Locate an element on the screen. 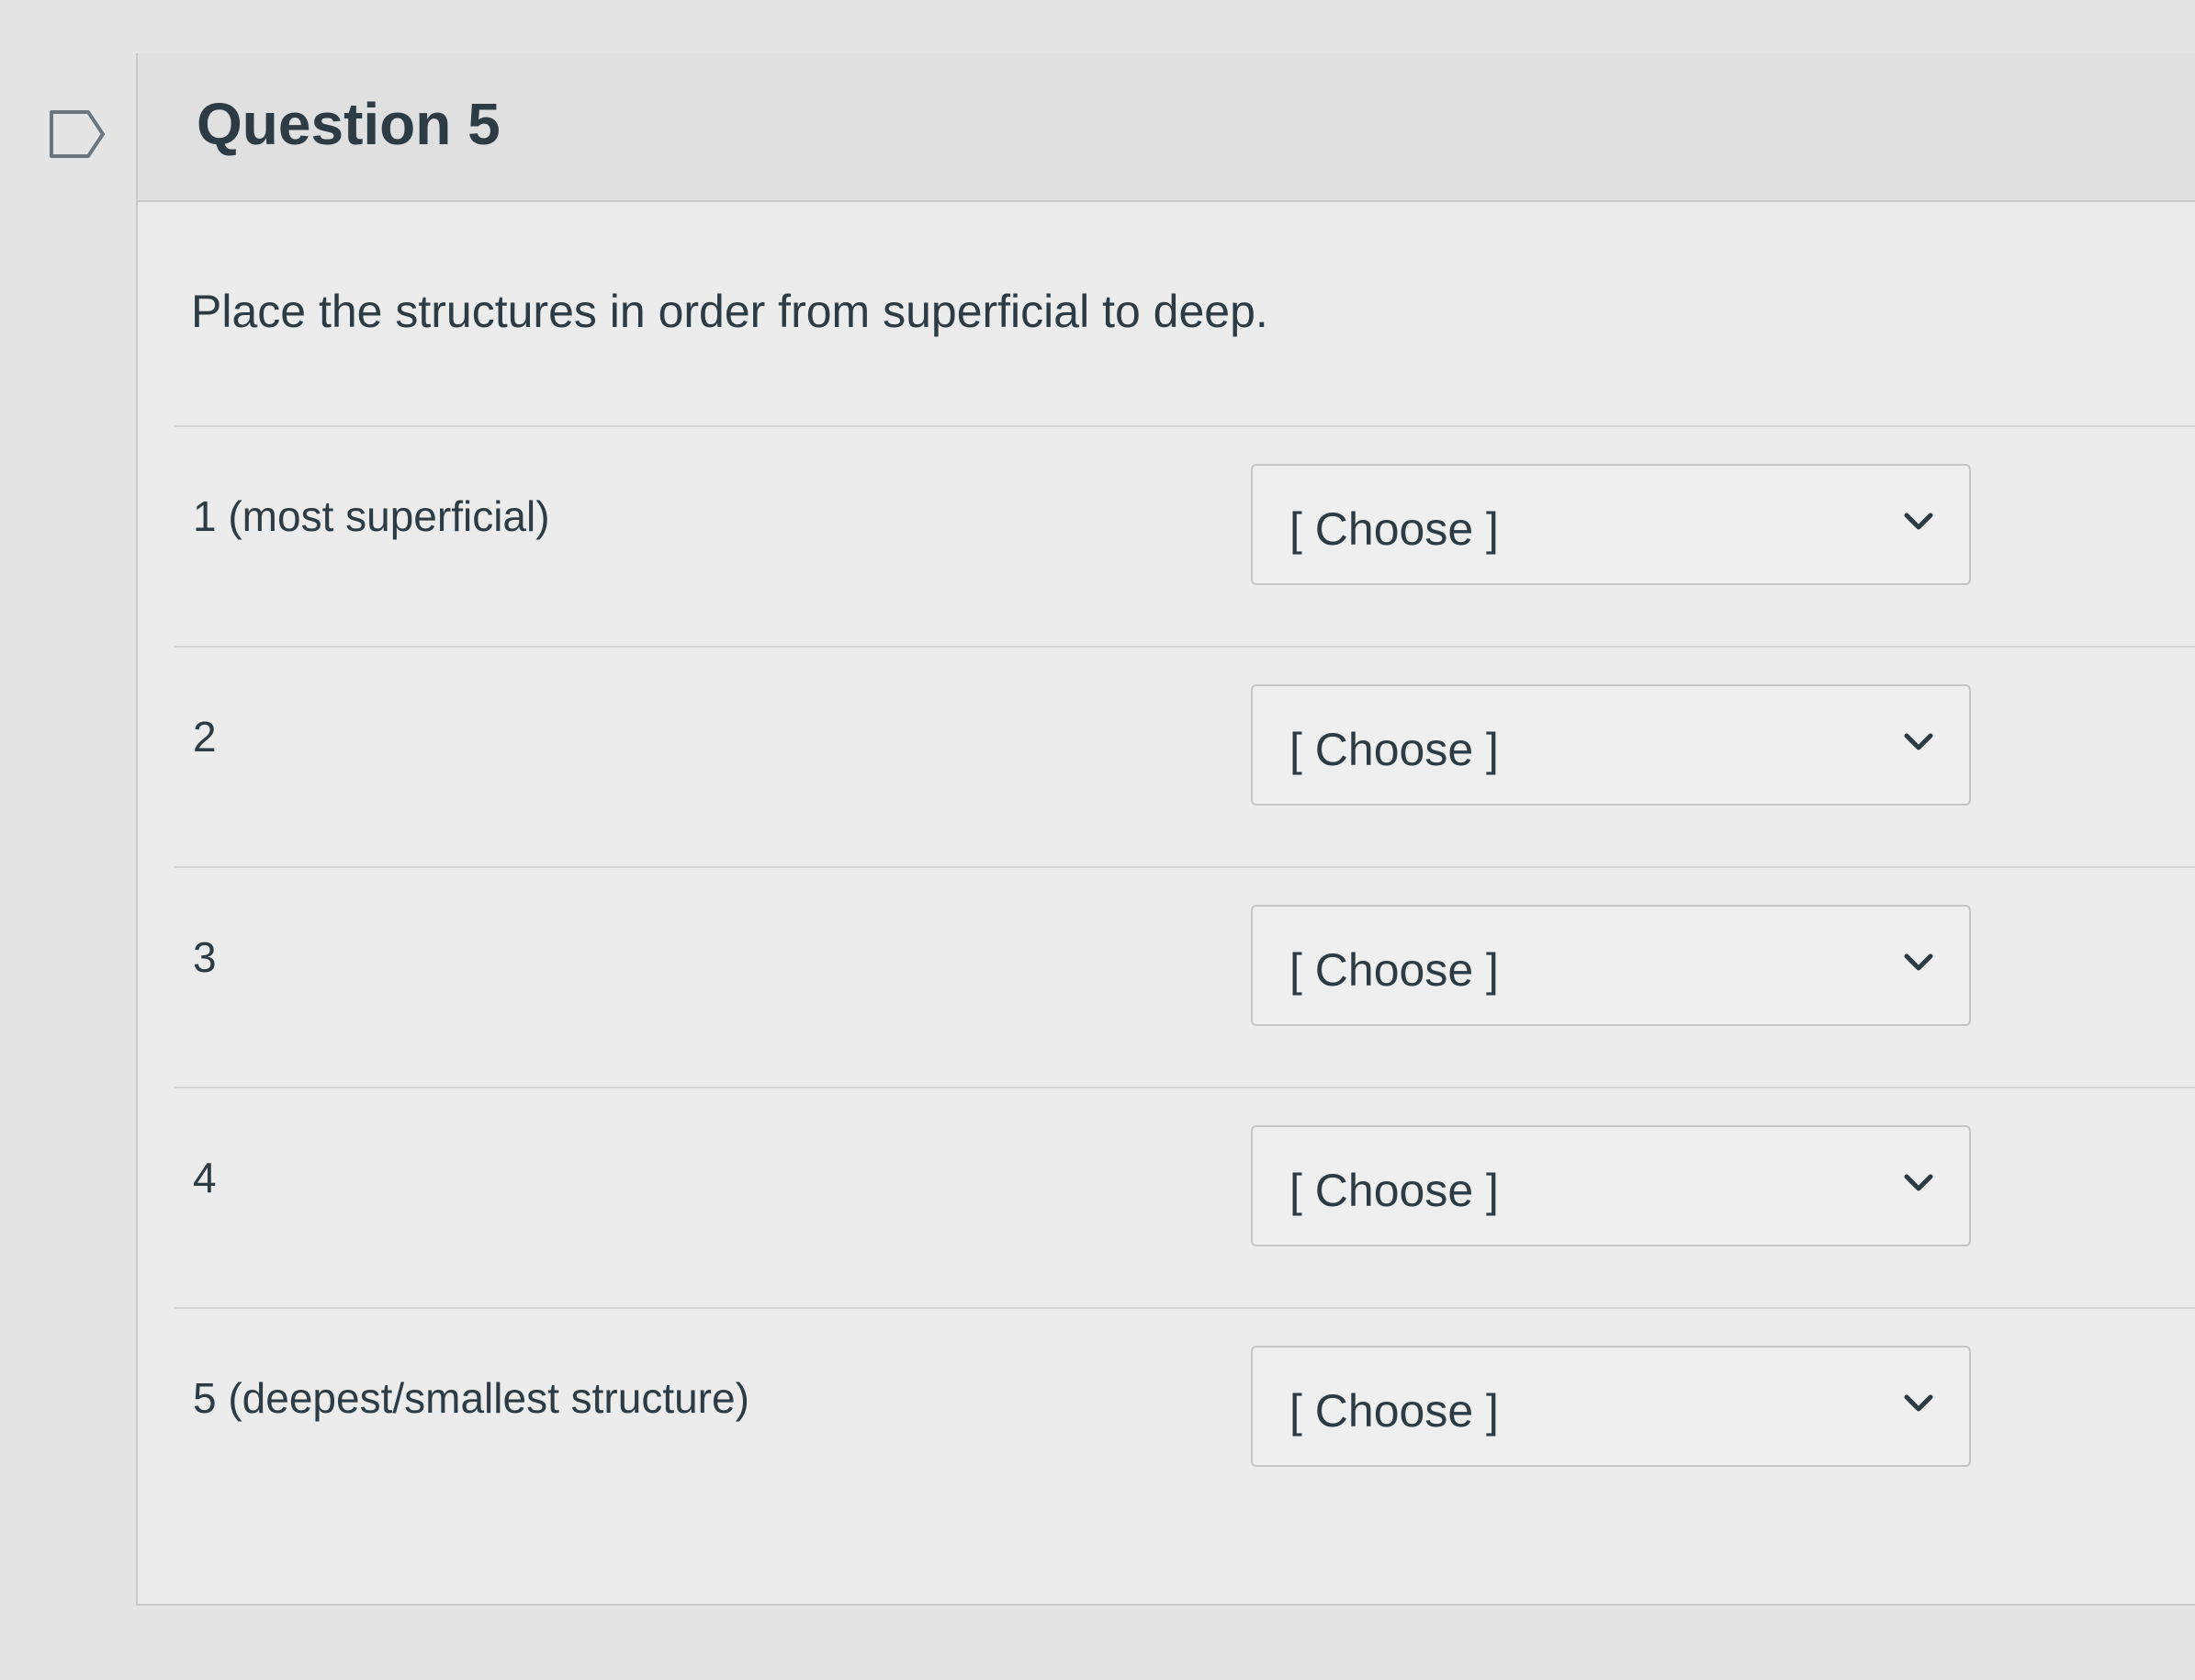 Image resolution: width=2195 pixels, height=1680 pixels. answer-row-1: 1 (most superficial) [ Choose ] is located at coordinates (1184, 535).